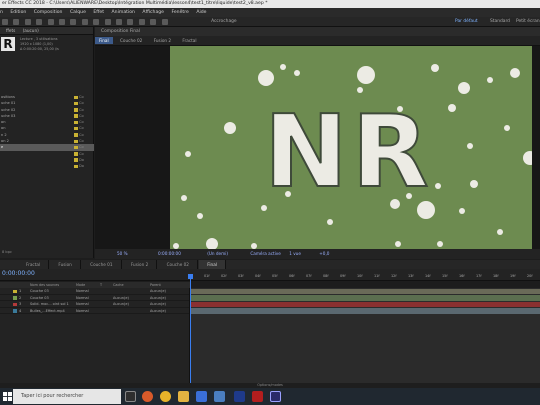 The width and height of the screenshot is (540, 405). I want to click on brush-tool-icon, so click(119, 22).